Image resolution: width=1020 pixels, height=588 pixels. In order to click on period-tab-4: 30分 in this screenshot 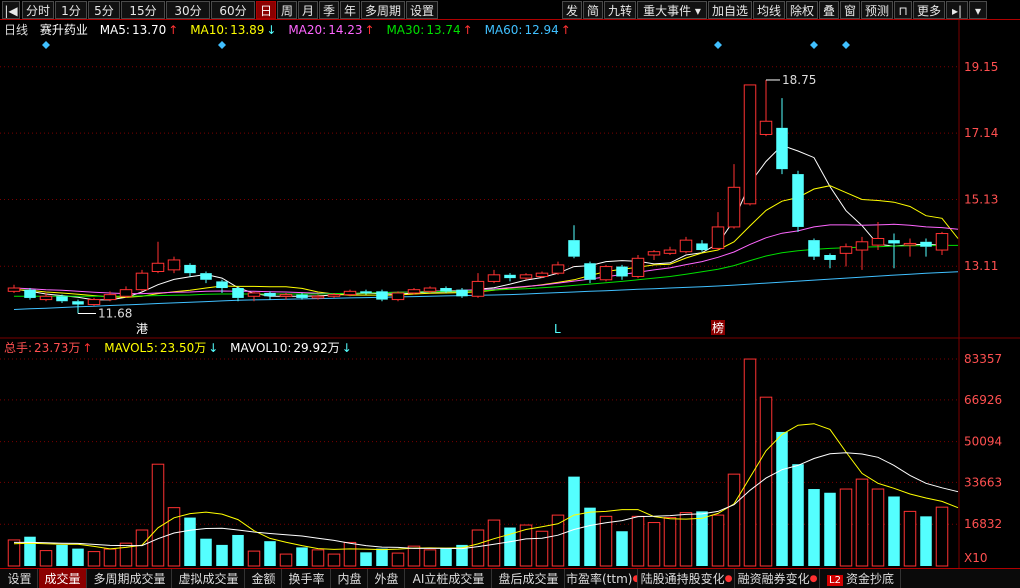, I will do `click(188, 10)`.